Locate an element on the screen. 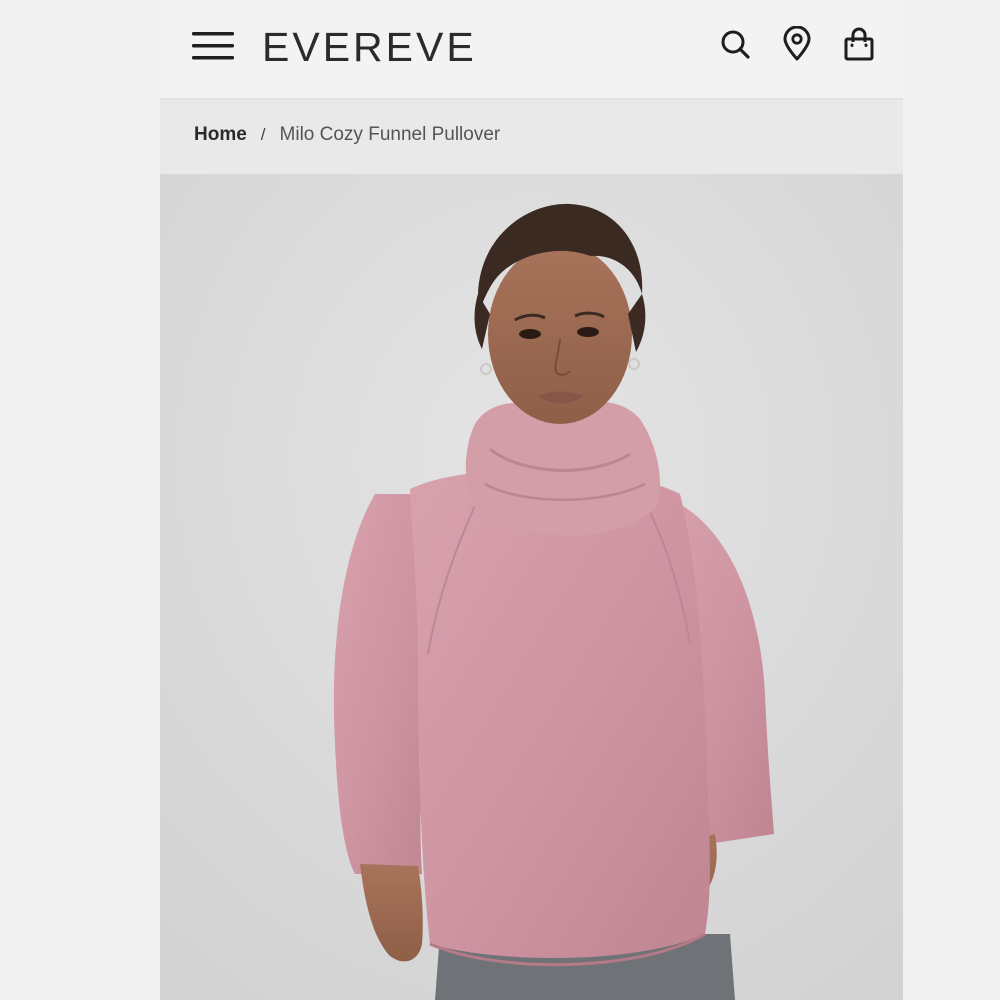 The width and height of the screenshot is (1000, 1000). breadcrumb-current-page: Milo Cozy Funnel Pullover is located at coordinates (390, 134).